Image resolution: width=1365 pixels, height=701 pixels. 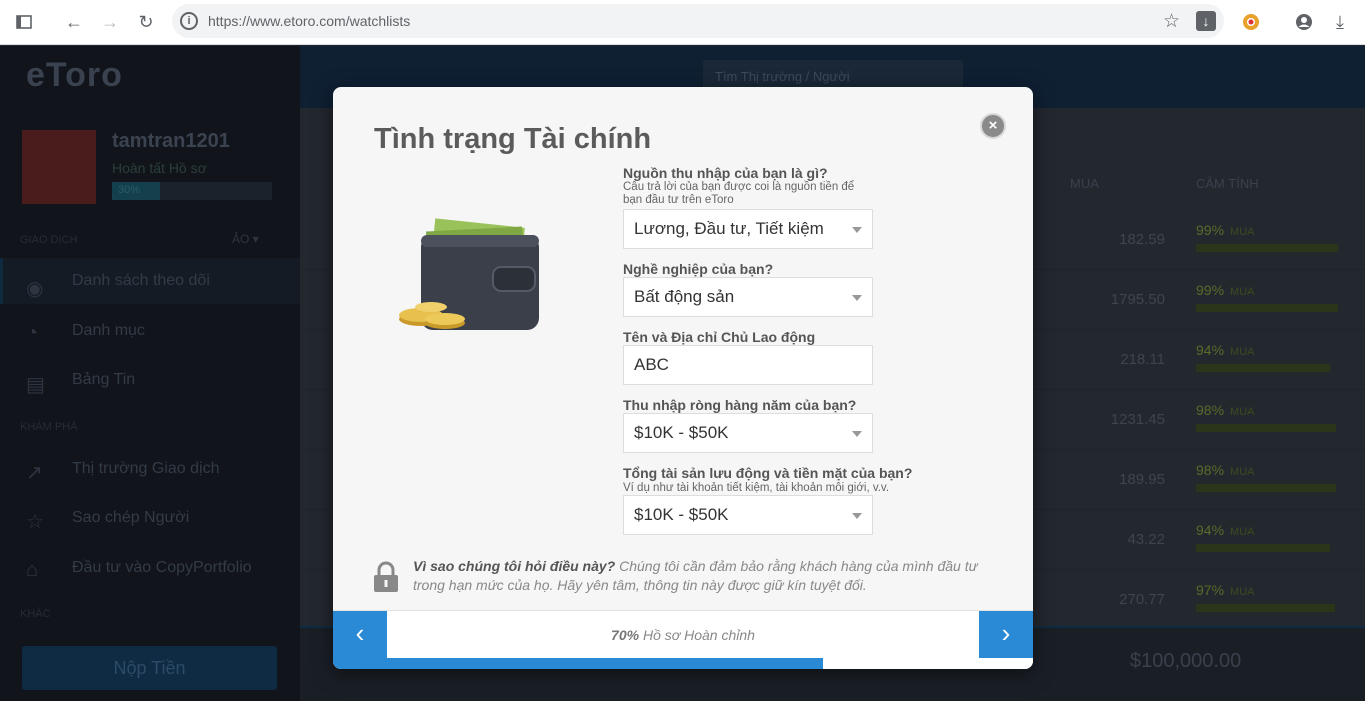 I want to click on sidebar-item-copy-people: Sao chép Người, so click(x=130, y=518).